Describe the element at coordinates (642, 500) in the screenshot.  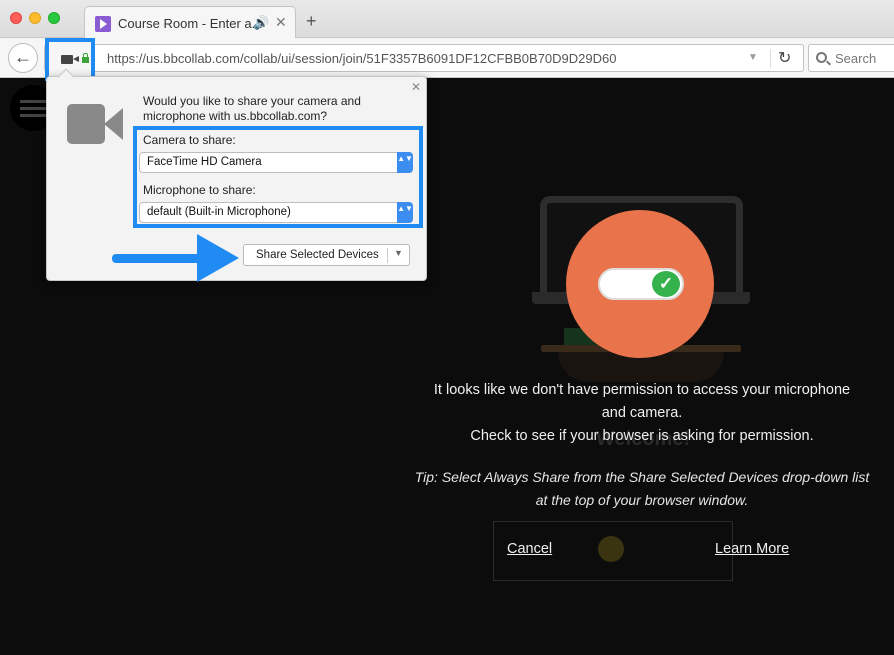
I see `tip-line-2: at the top of your browser window.` at that location.